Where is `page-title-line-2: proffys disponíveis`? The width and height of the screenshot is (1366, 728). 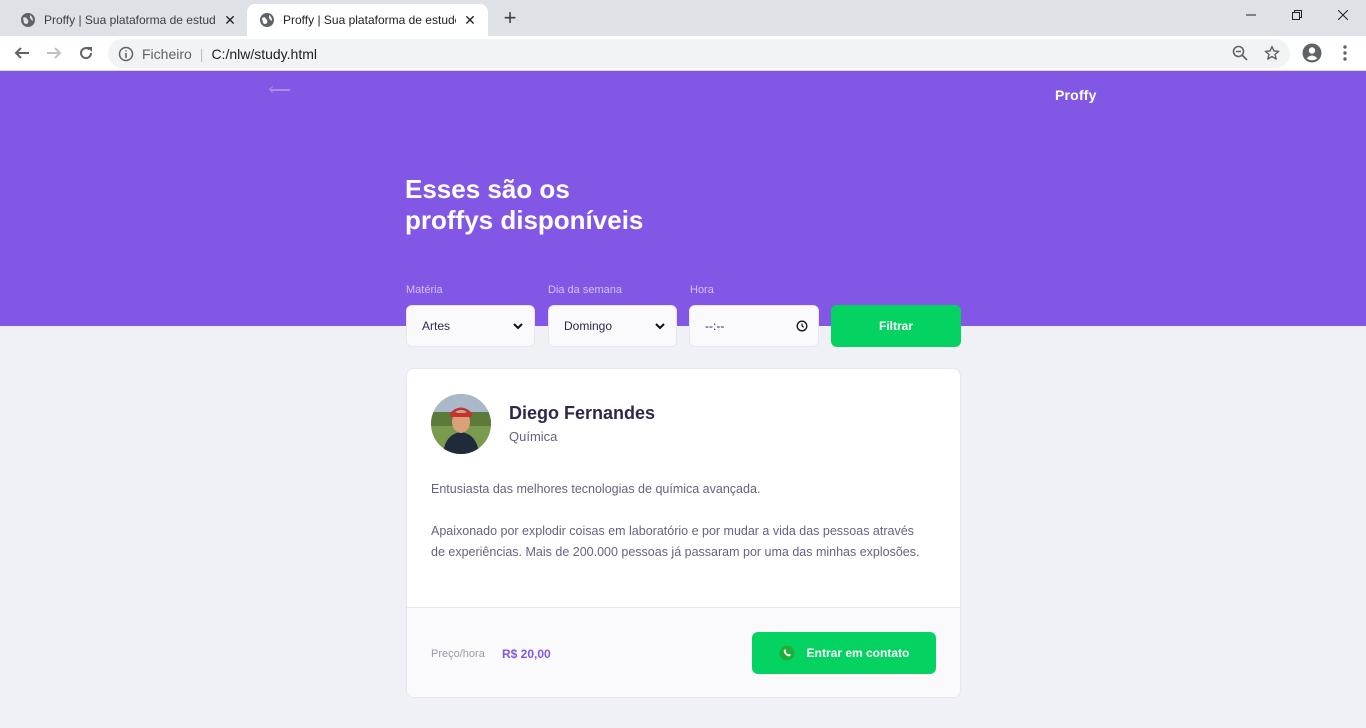
page-title-line-2: proffys disponíveis is located at coordinates (524, 220).